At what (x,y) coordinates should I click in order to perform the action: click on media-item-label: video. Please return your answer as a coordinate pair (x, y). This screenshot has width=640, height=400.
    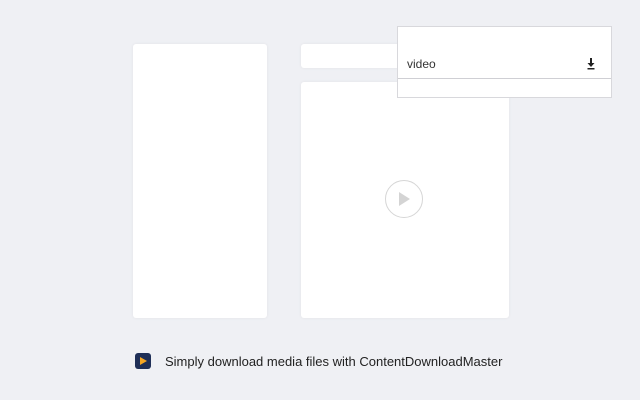
    Looking at the image, I should click on (421, 64).